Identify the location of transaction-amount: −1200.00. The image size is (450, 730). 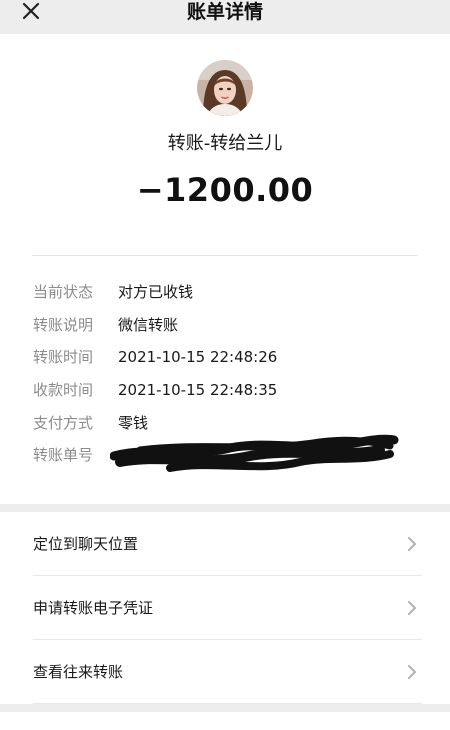
(225, 190).